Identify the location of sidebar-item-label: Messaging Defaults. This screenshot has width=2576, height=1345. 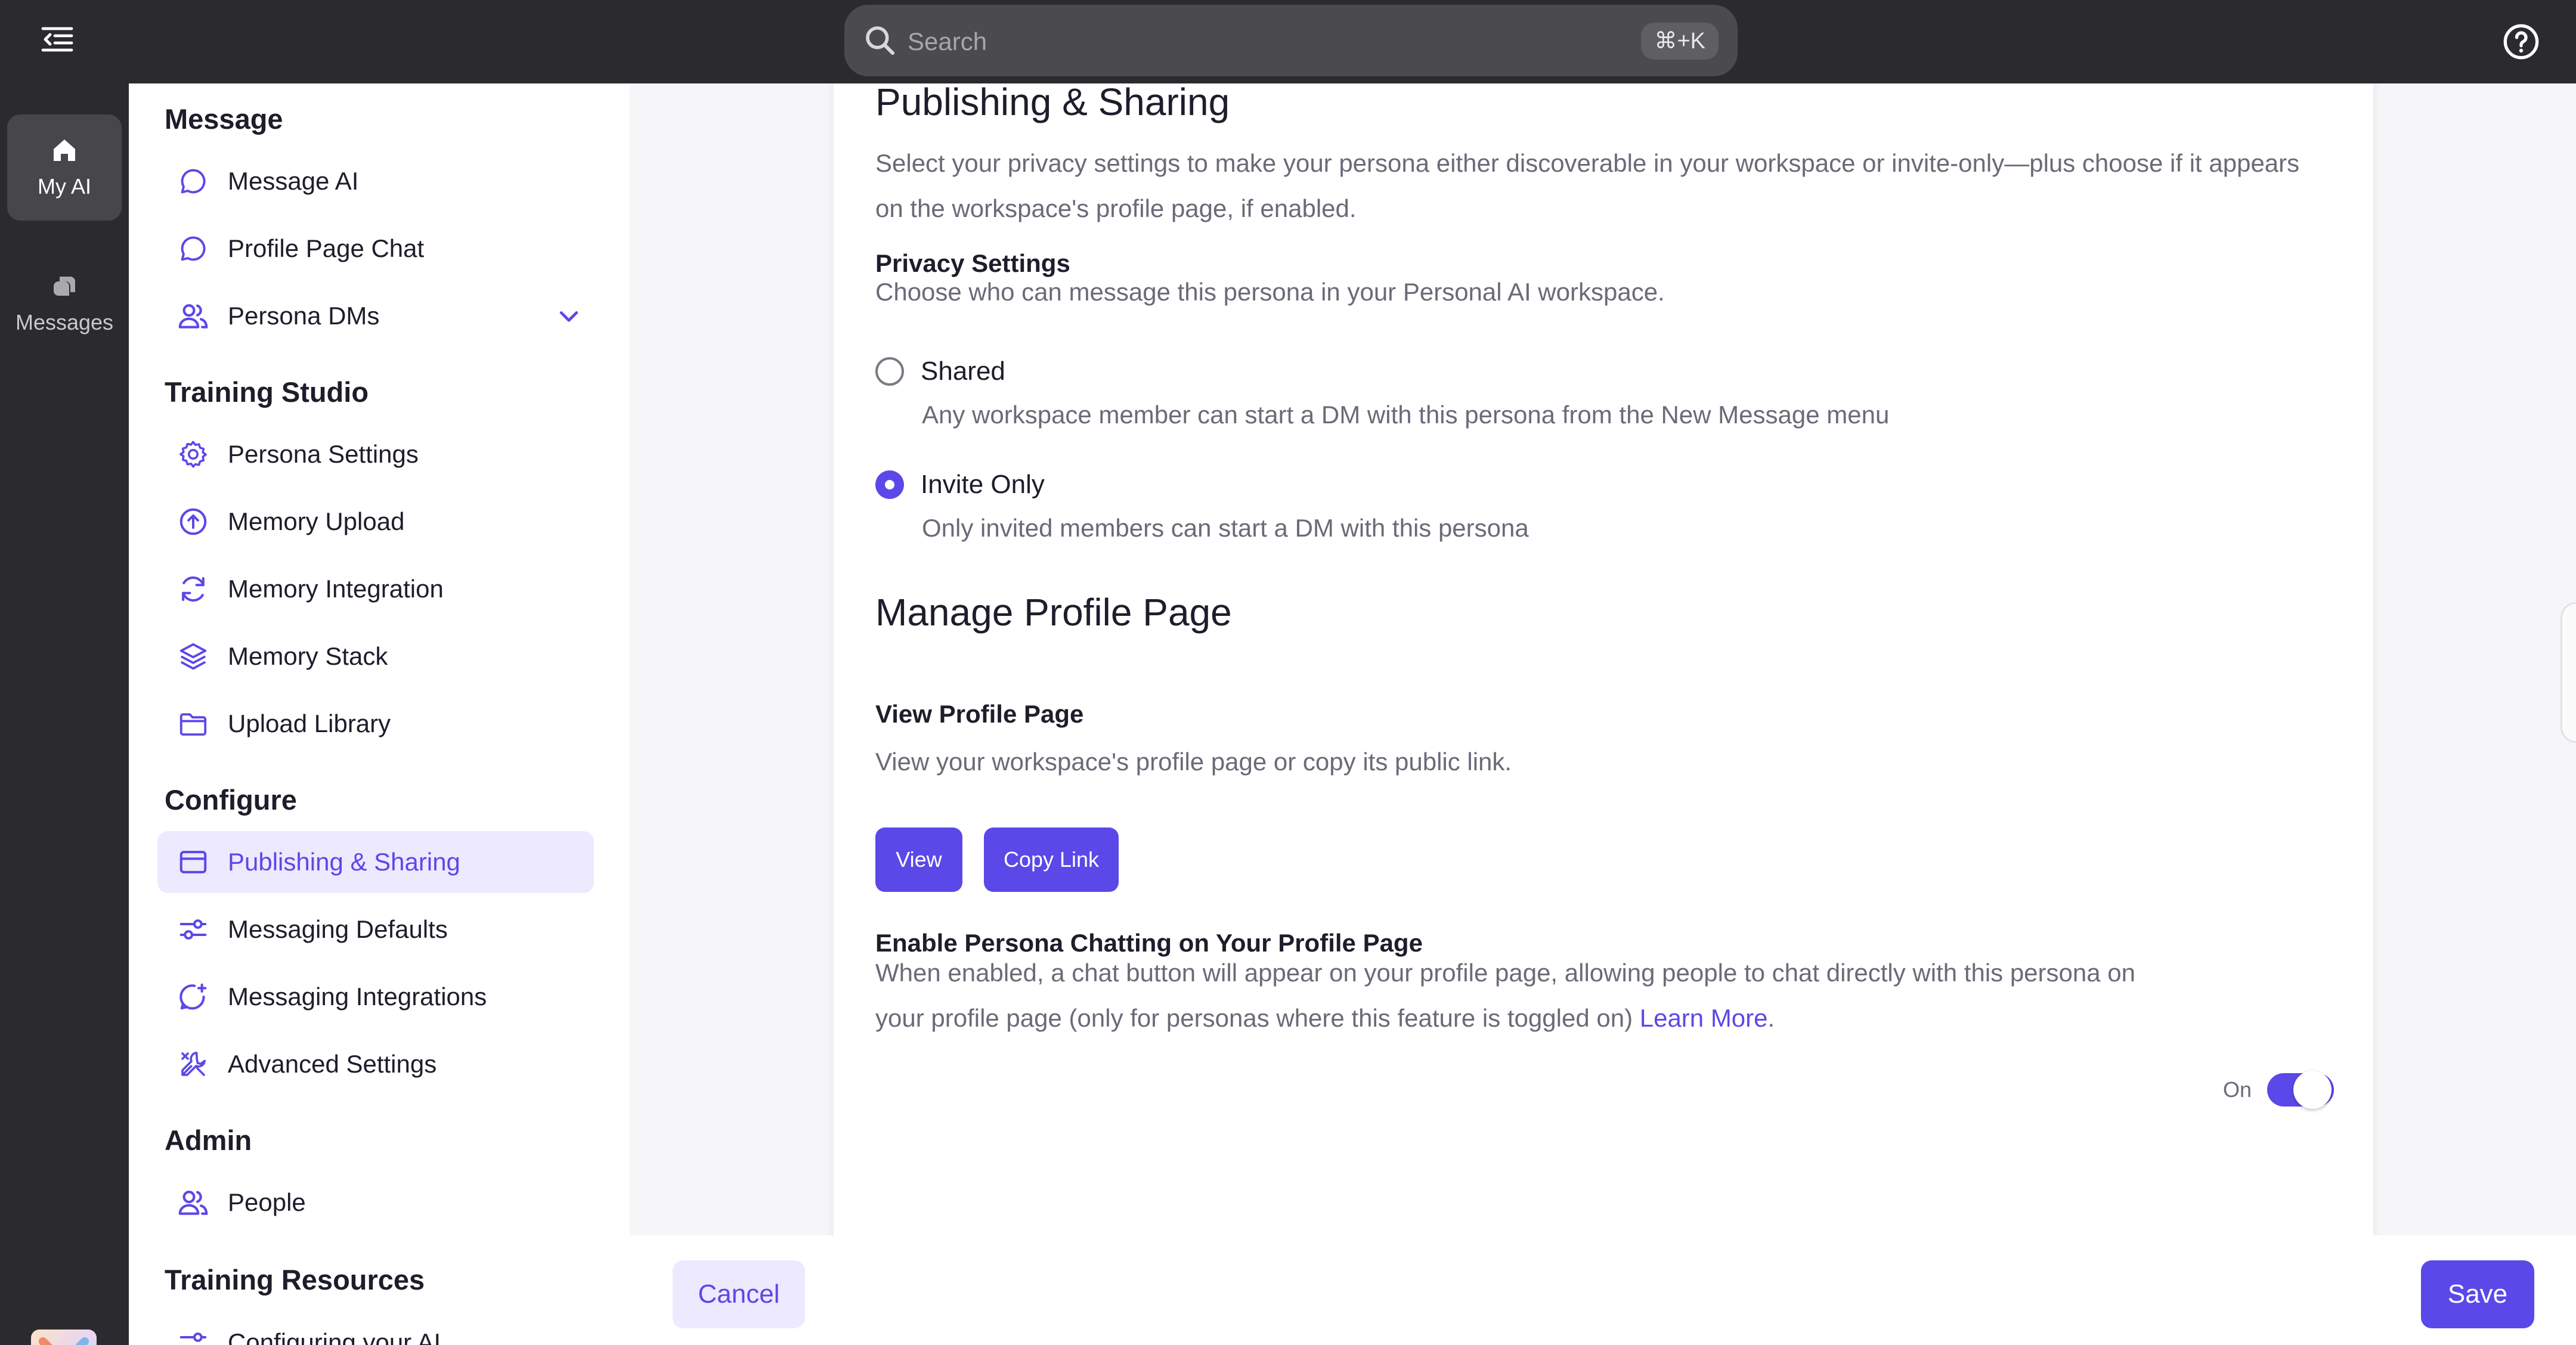
(338, 929).